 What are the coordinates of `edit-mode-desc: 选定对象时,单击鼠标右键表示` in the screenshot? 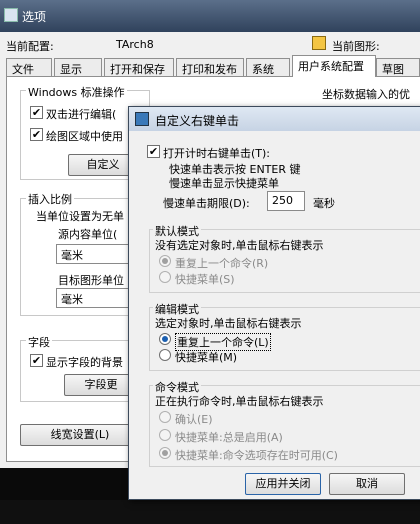 It's located at (228, 323).